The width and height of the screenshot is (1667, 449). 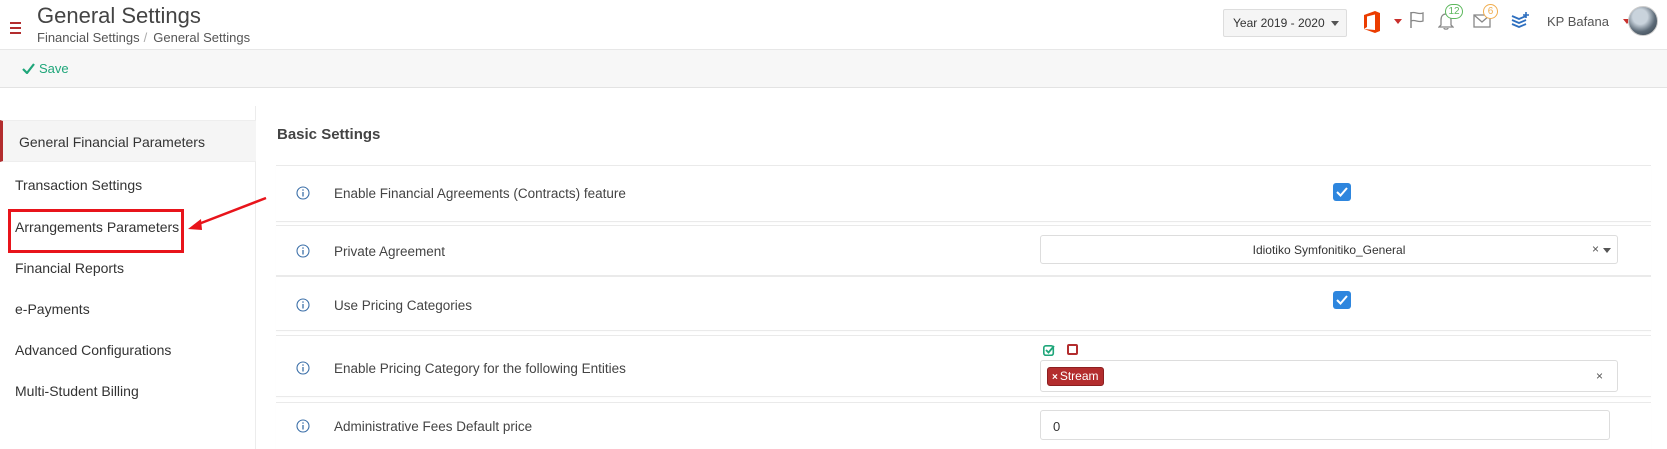 I want to click on breadcrumb: Financial Settings / General Settings, so click(x=143, y=37).